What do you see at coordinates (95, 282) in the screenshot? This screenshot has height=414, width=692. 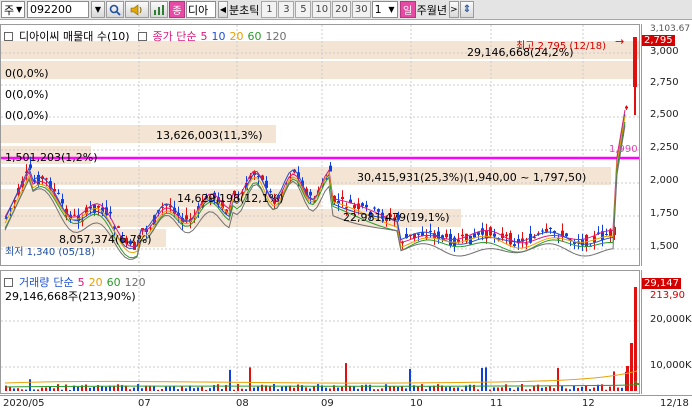 I see `legend-volume-ma-20: 20` at bounding box center [95, 282].